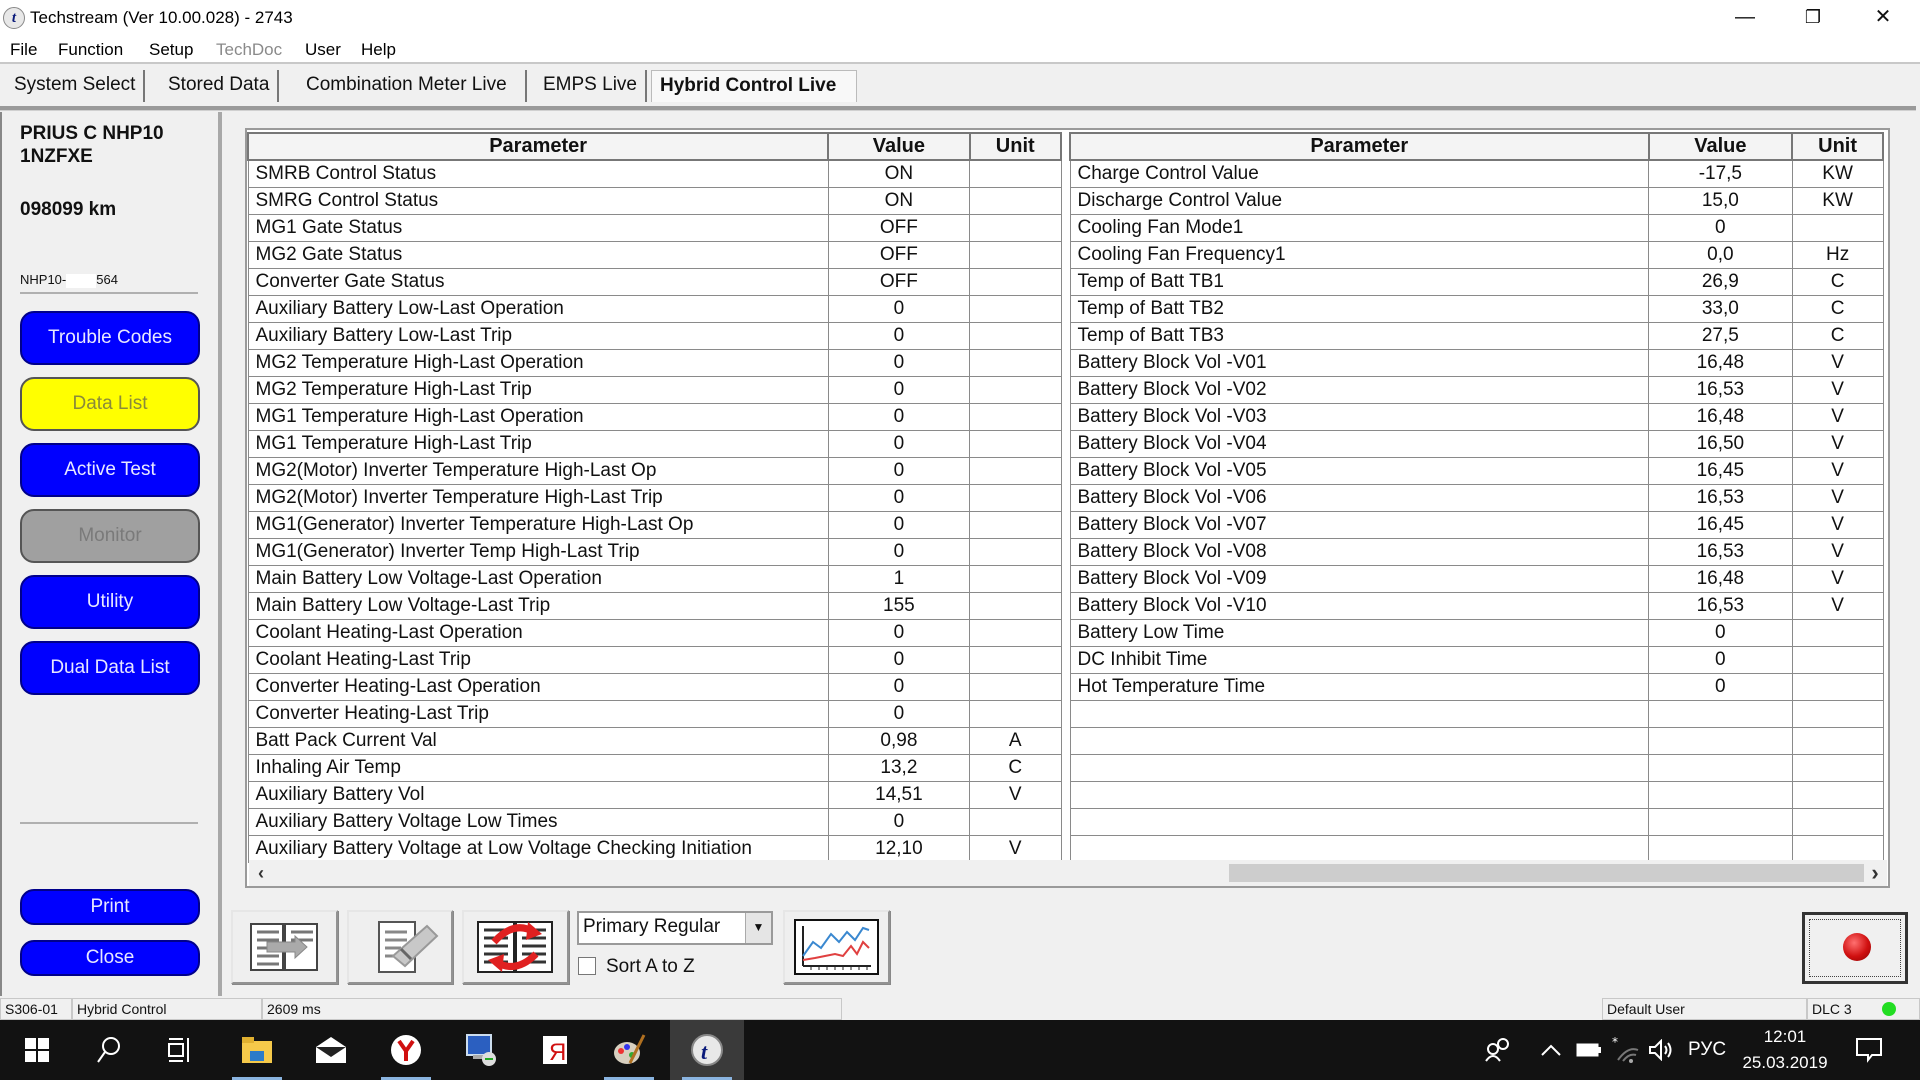  What do you see at coordinates (538, 146) in the screenshot?
I see `column-header-parameter: Parameter` at bounding box center [538, 146].